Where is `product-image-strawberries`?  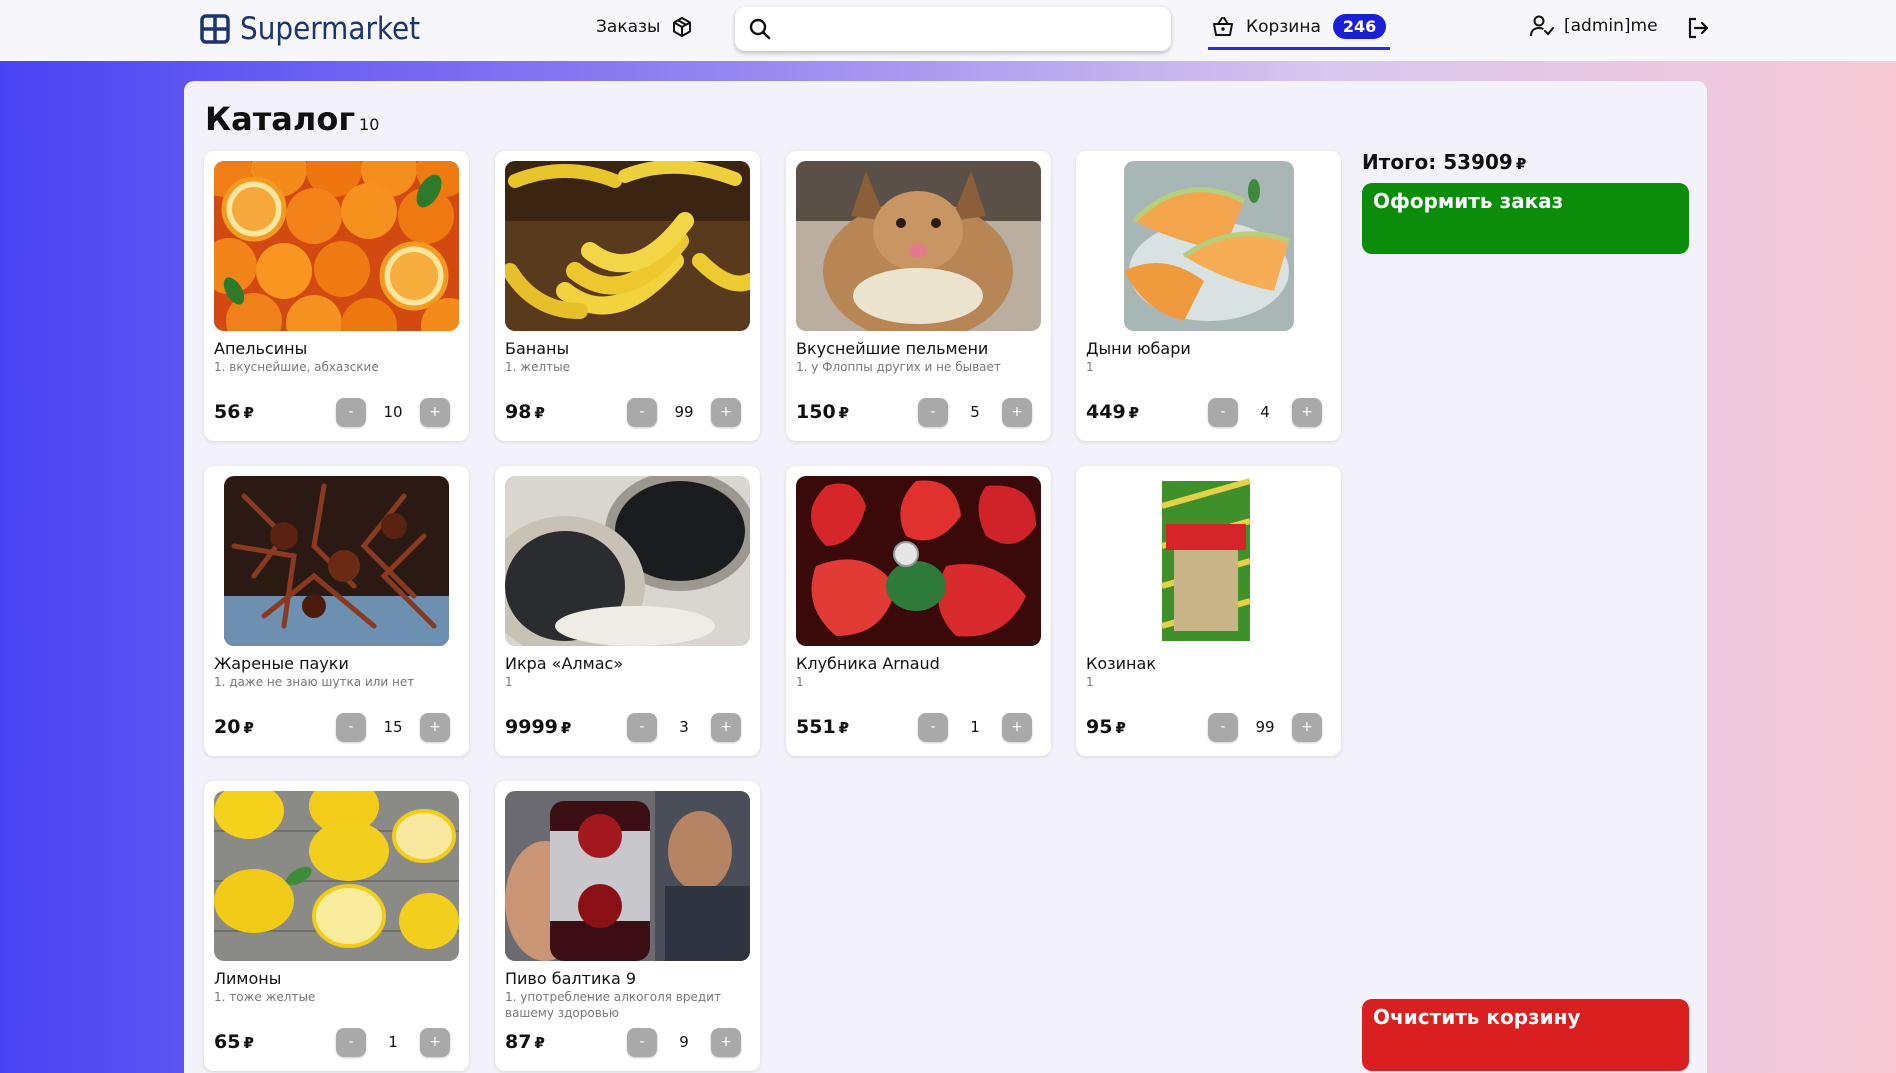 product-image-strawberries is located at coordinates (918, 561).